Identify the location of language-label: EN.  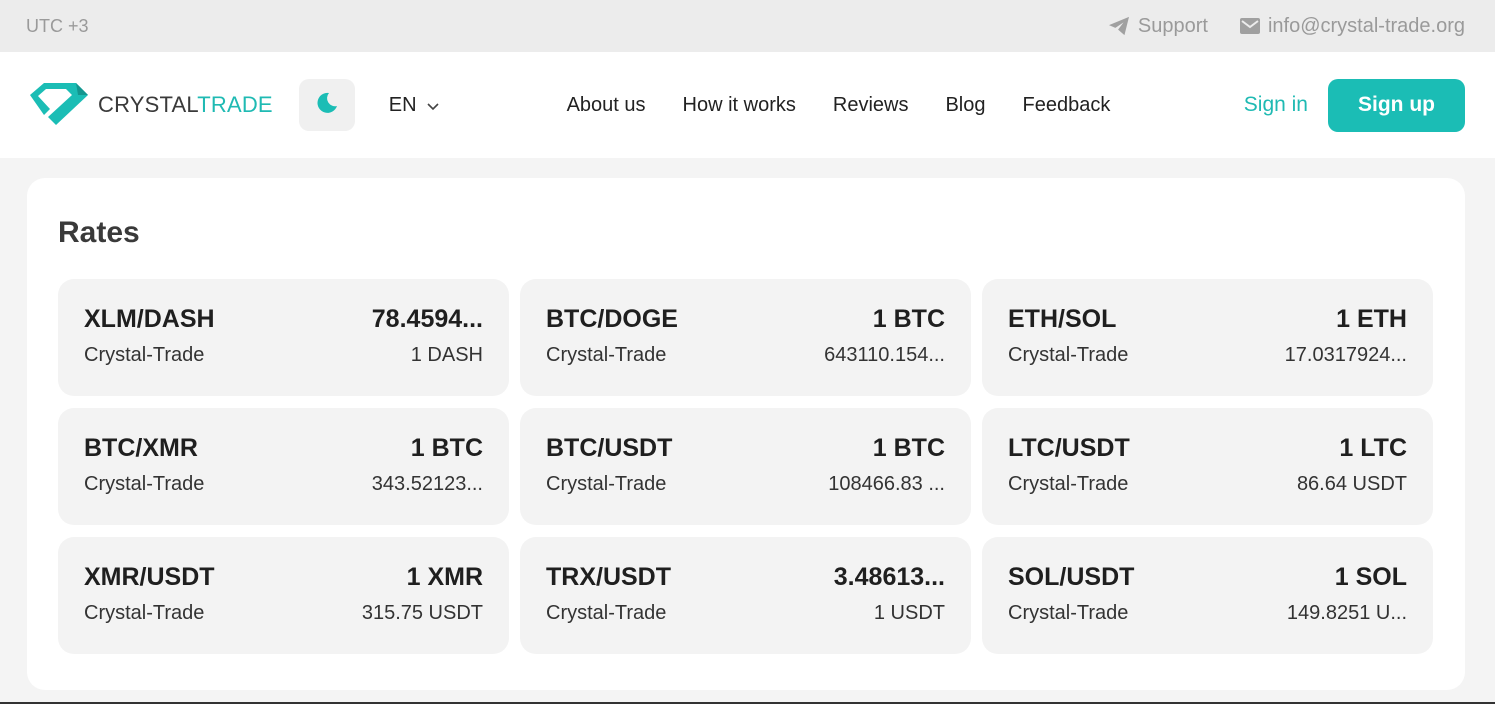
(402, 104).